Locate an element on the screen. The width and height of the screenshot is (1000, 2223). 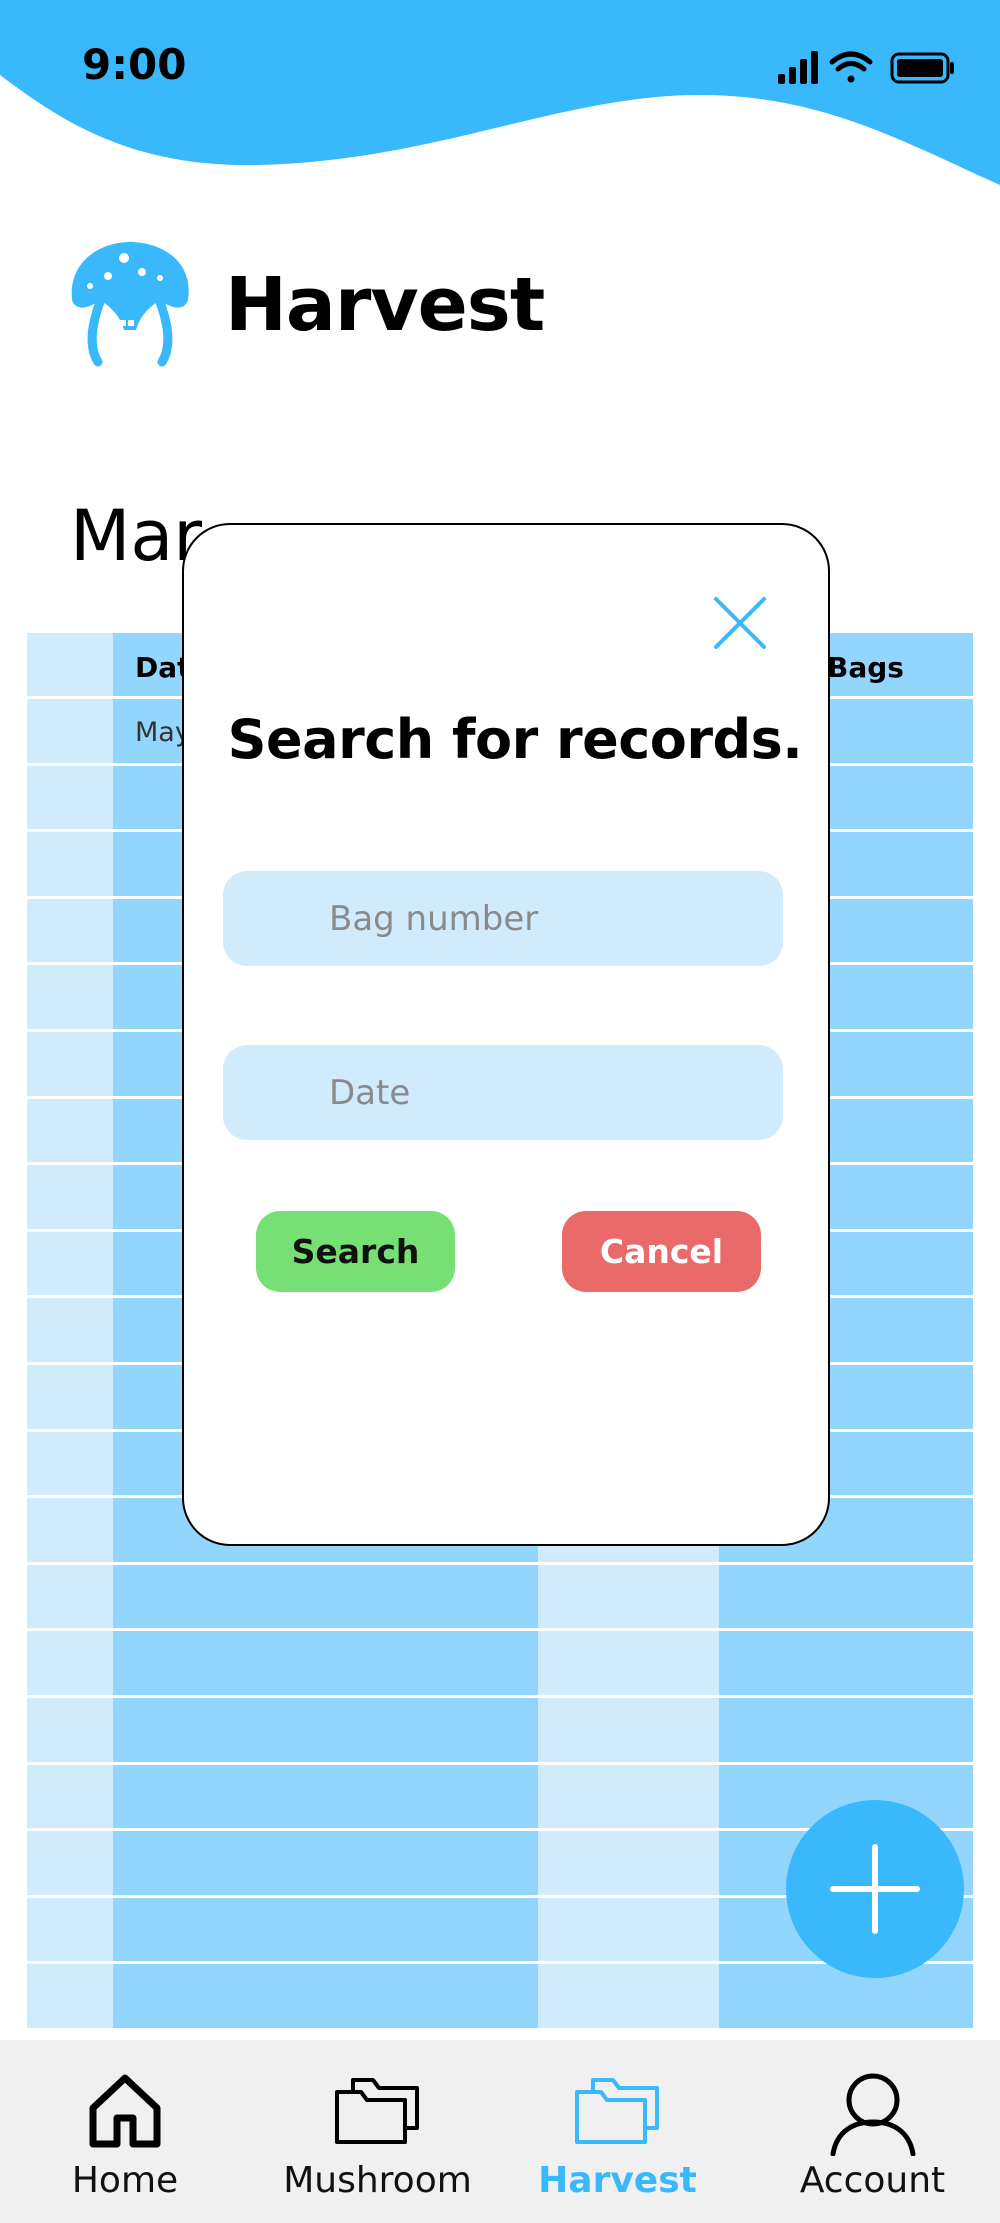
nav-item-harvest: Harvest is located at coordinates (617, 2131).